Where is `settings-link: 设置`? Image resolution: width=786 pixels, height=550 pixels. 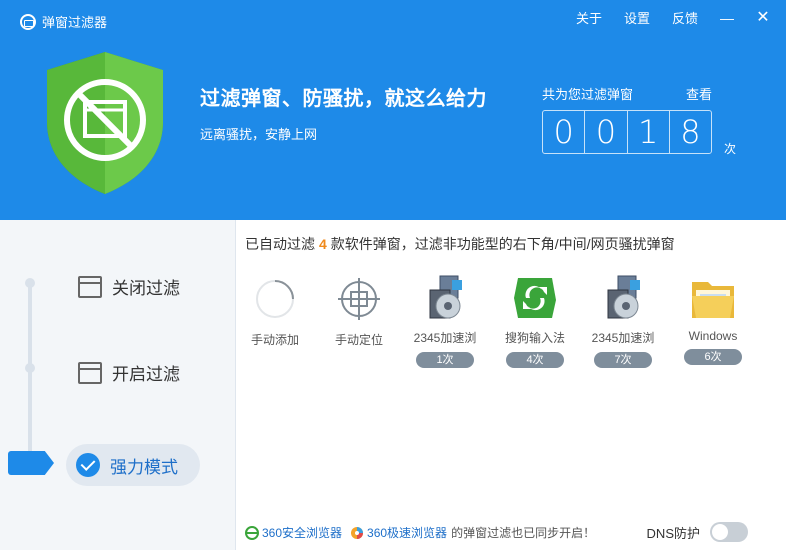 settings-link: 设置 is located at coordinates (637, 17).